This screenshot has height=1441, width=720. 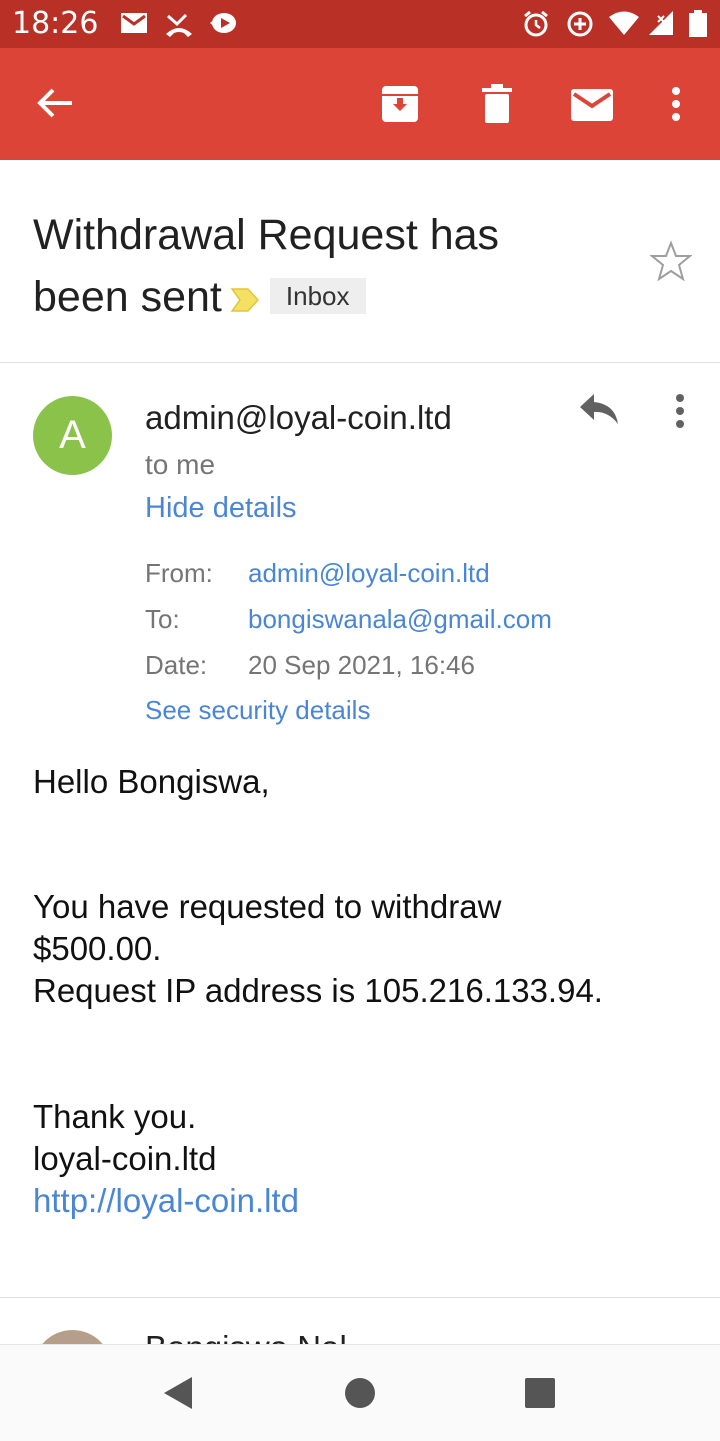 I want to click on gmail-icon, so click(x=134, y=23).